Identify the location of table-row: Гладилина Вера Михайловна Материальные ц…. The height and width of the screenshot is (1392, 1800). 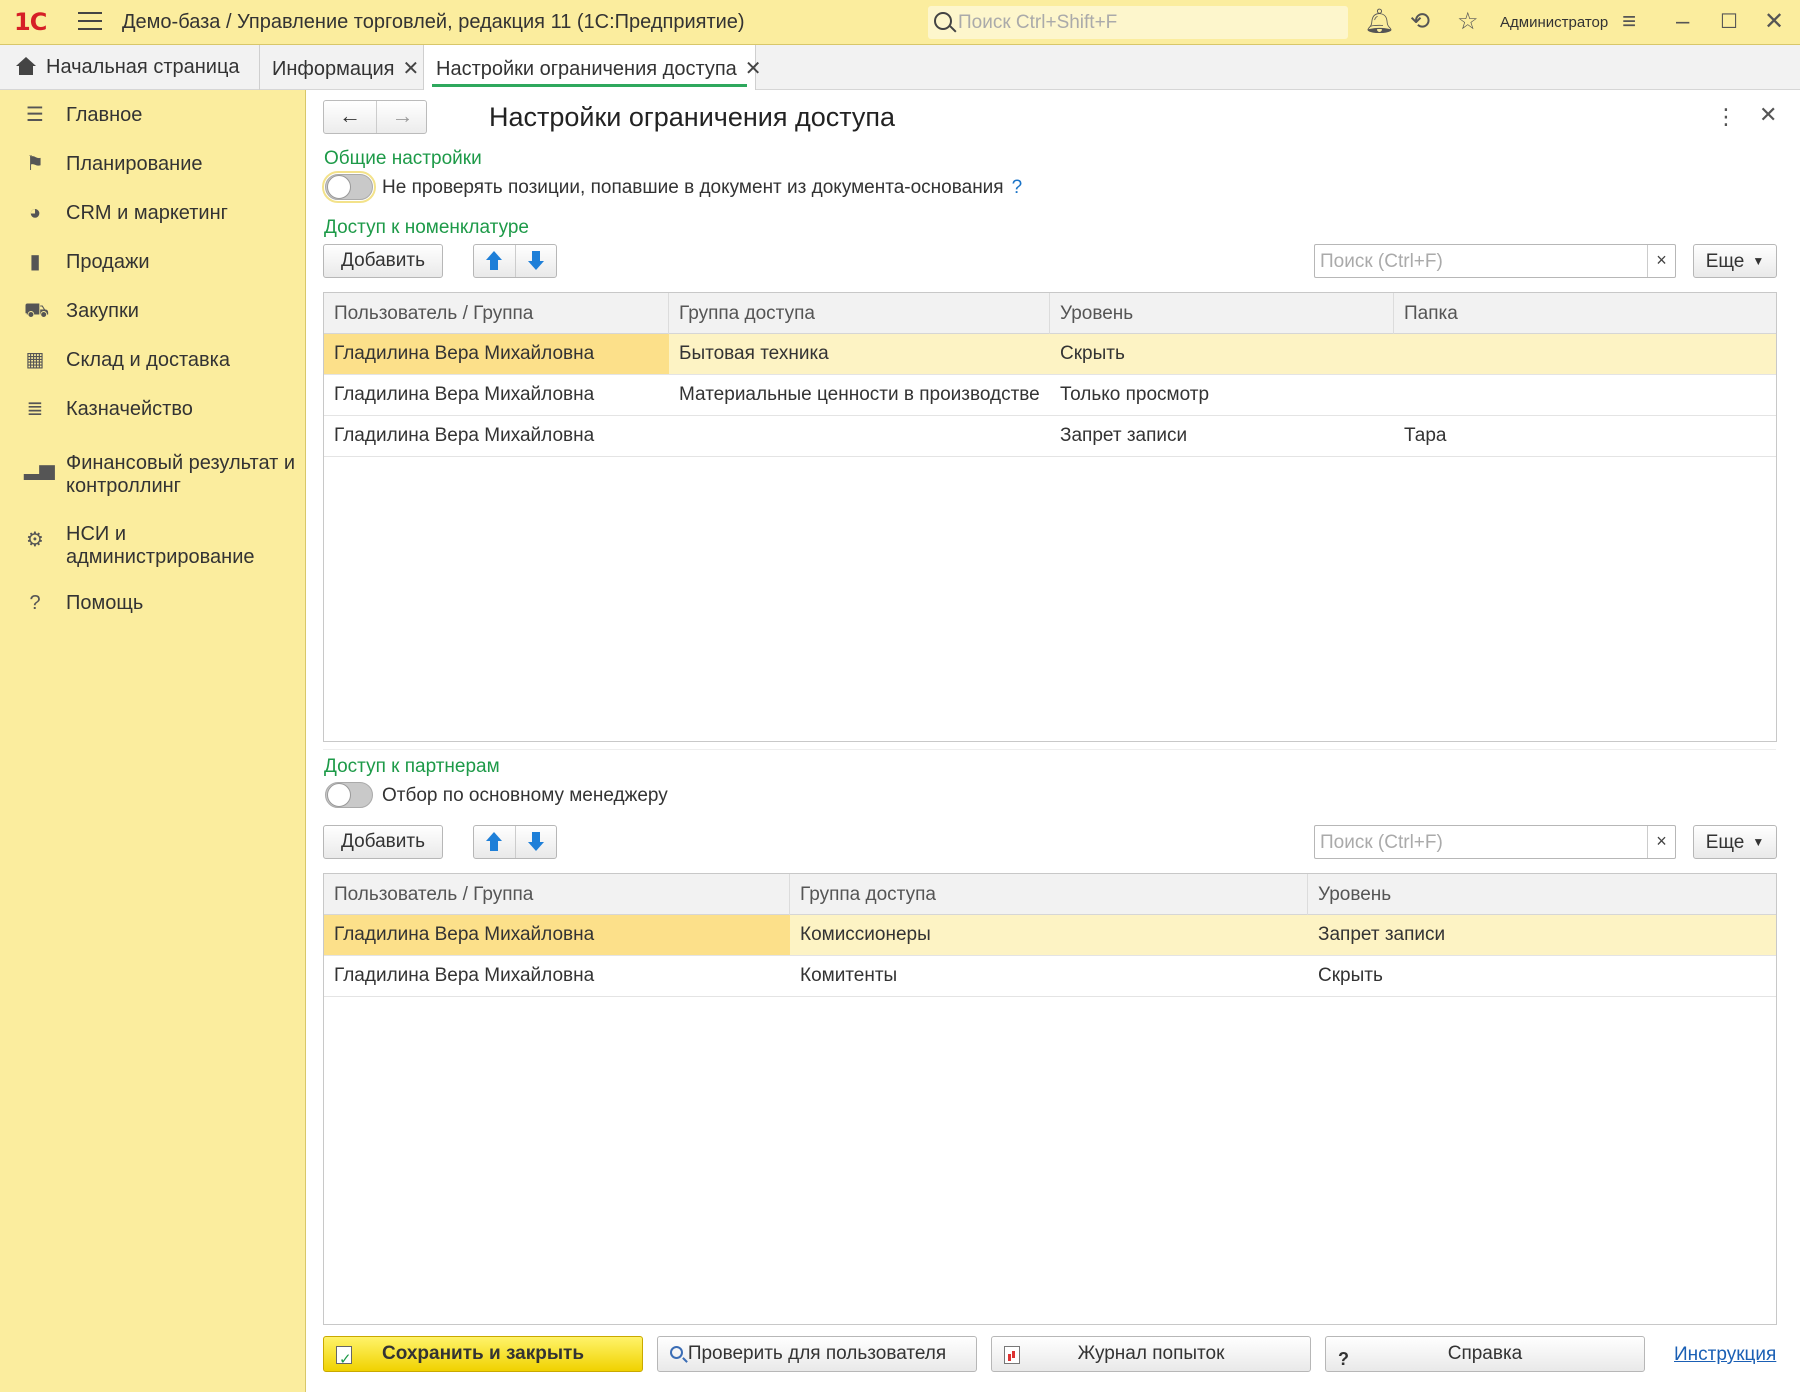
(1050, 395).